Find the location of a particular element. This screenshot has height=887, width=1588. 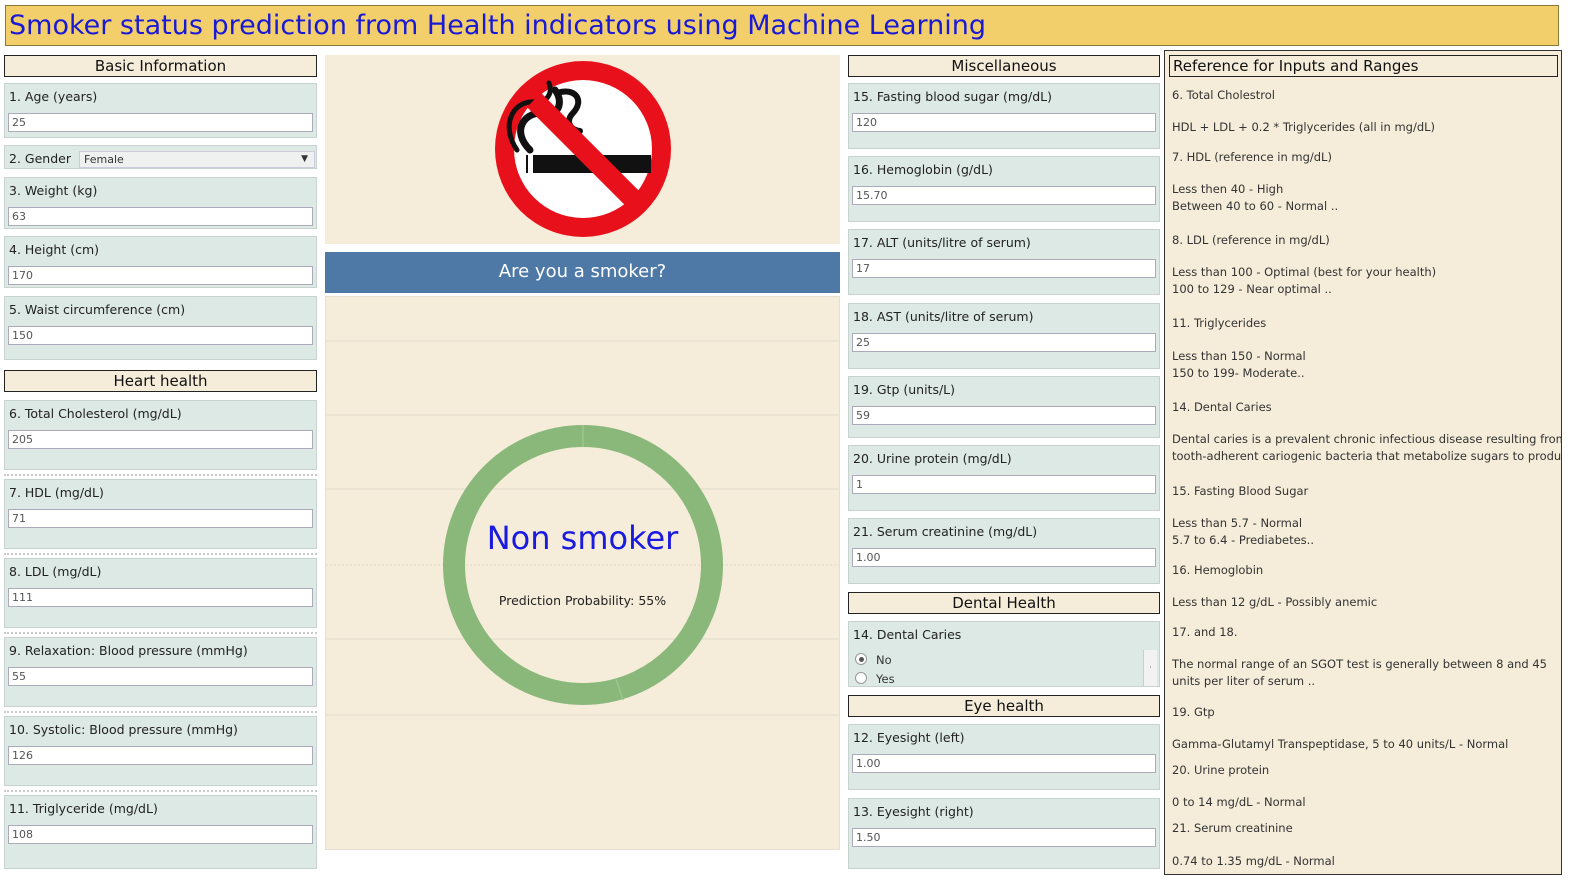

section-eye-health: Eye health is located at coordinates (1004, 706).